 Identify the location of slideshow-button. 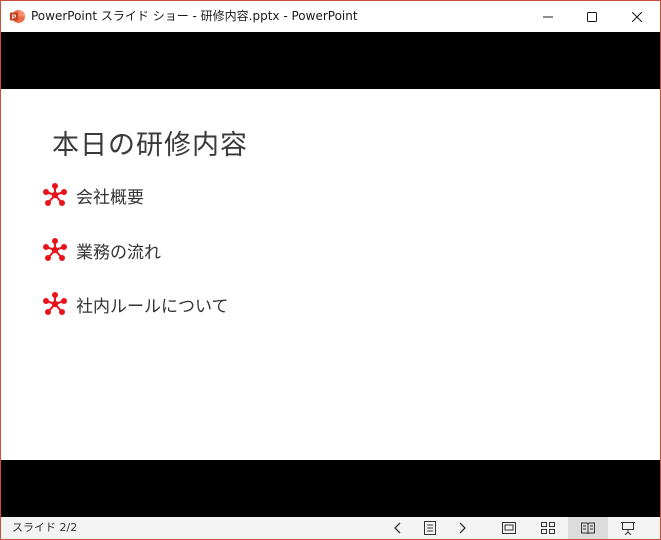
(628, 528).